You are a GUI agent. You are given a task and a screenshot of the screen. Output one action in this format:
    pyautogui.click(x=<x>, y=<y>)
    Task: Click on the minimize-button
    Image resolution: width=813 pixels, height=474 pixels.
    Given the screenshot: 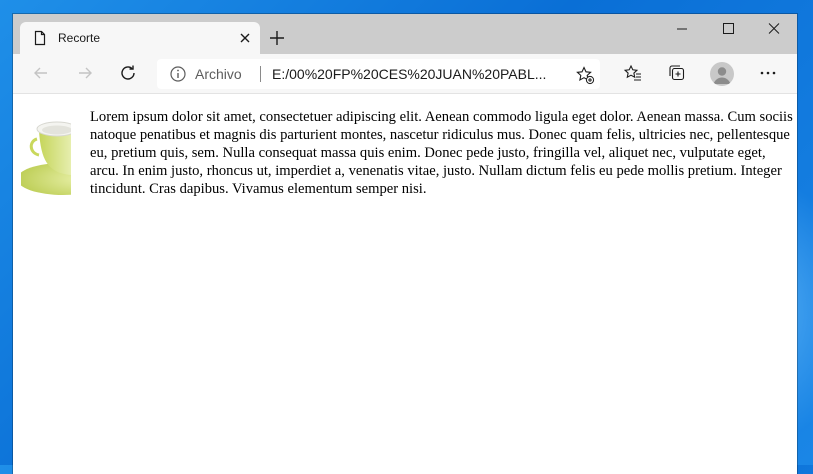 What is the action you would take?
    pyautogui.click(x=682, y=29)
    